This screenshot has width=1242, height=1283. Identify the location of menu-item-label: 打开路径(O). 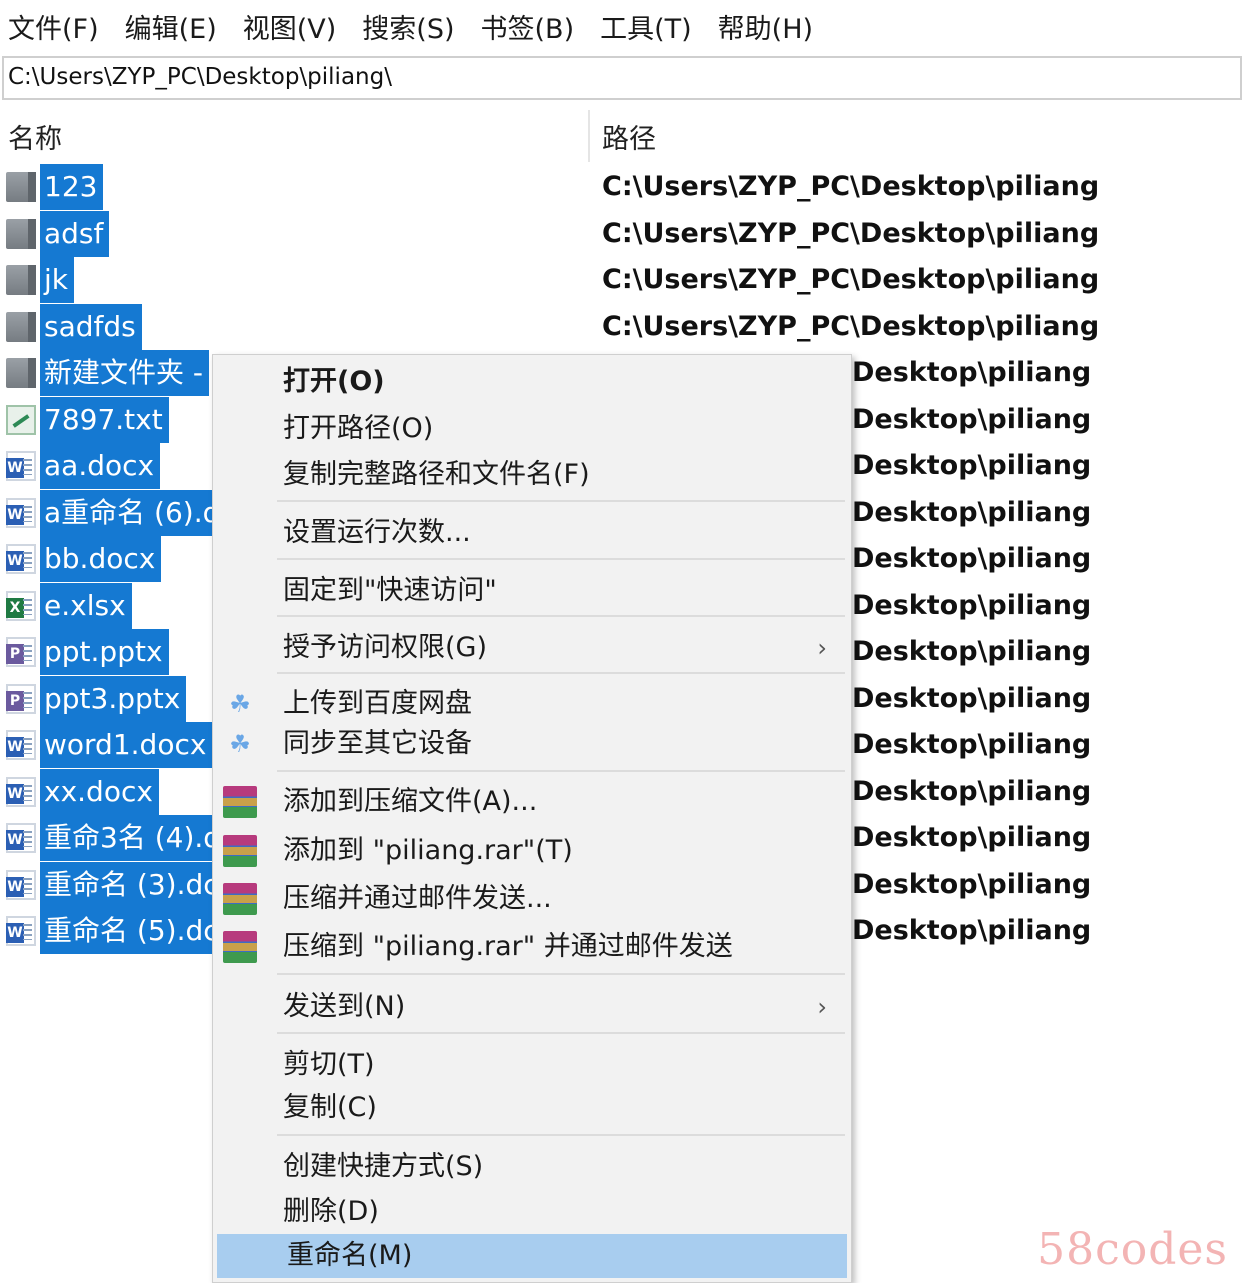
(358, 428).